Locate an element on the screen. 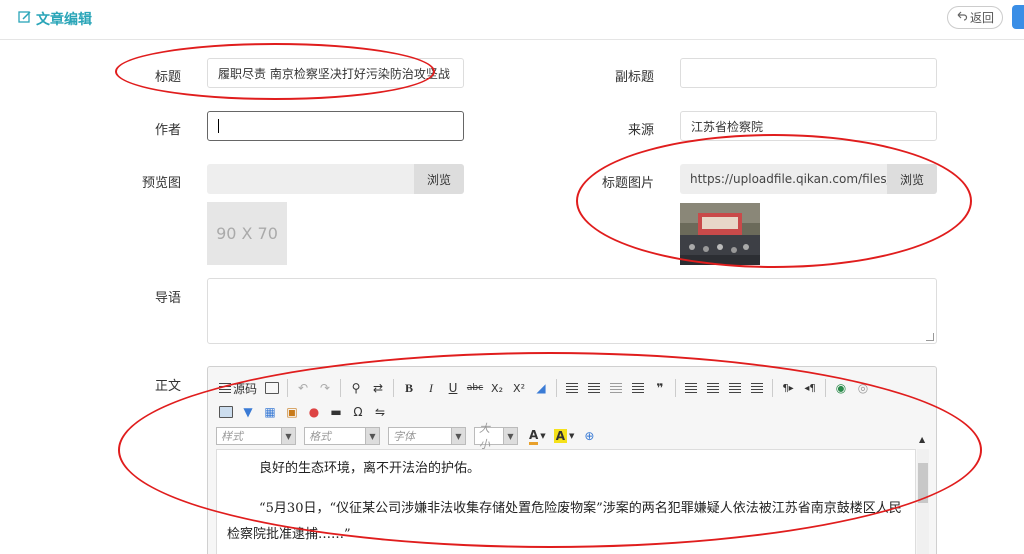 The height and width of the screenshot is (554, 1024). format-combo: 格式 ▼ is located at coordinates (342, 436).